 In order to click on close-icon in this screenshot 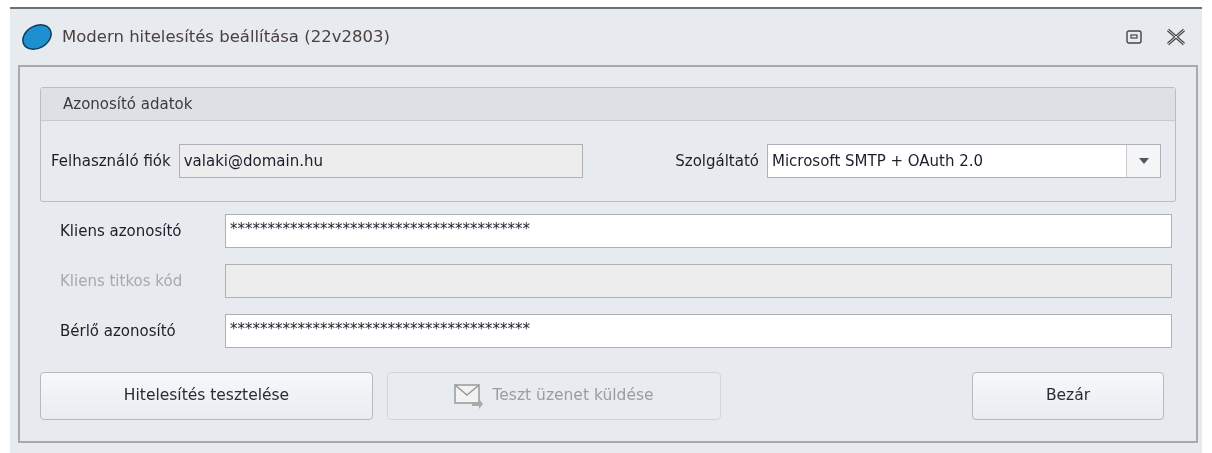, I will do `click(1176, 37)`.